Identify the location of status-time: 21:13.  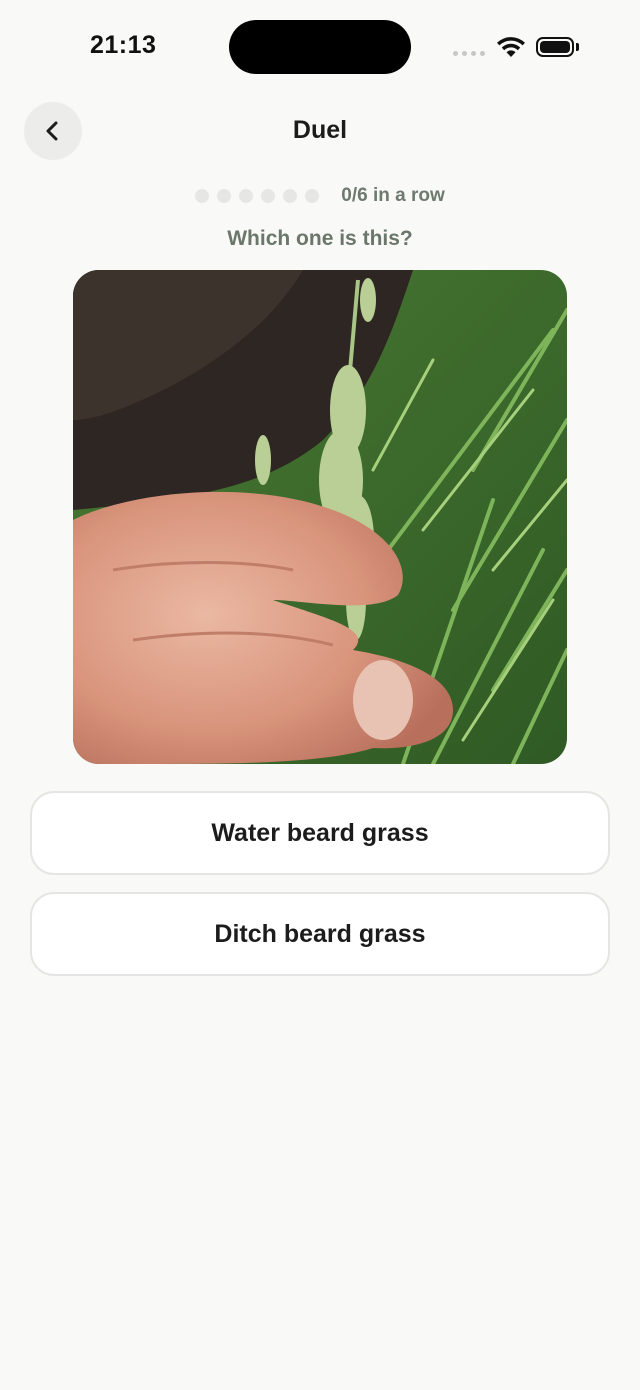
(123, 45).